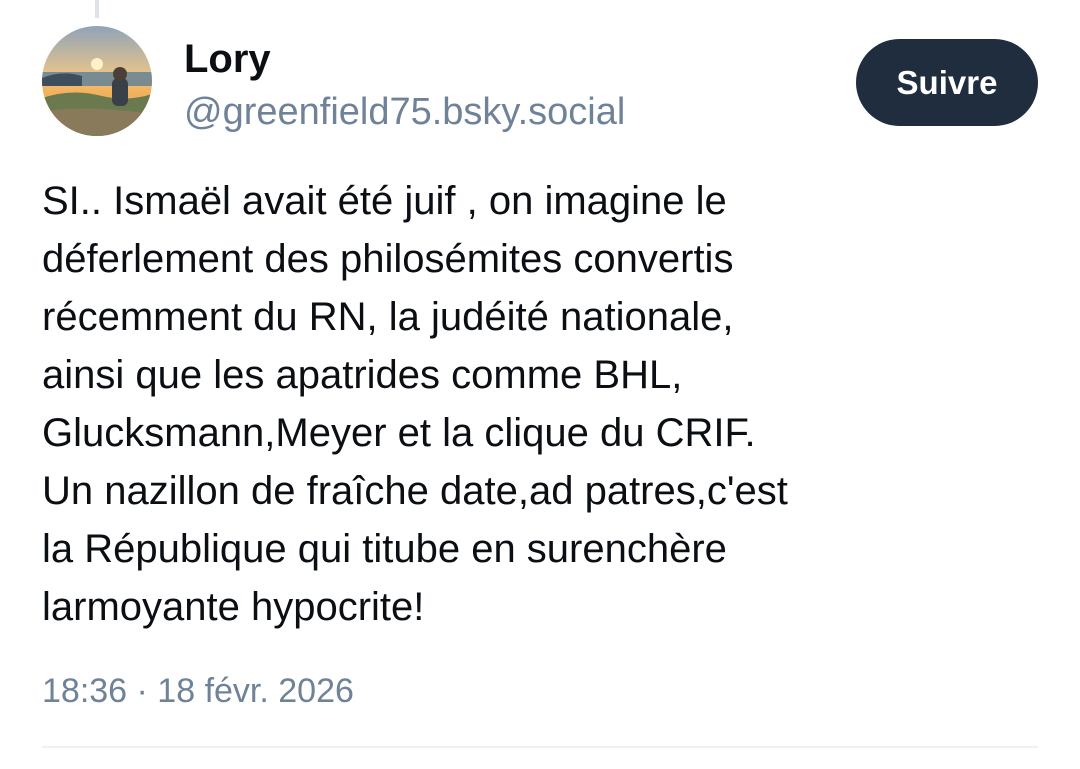 This screenshot has height=769, width=1080. What do you see at coordinates (399, 433) in the screenshot?
I see `post-text-line: Glucksmann,Meyer et la clique du CRIF.` at bounding box center [399, 433].